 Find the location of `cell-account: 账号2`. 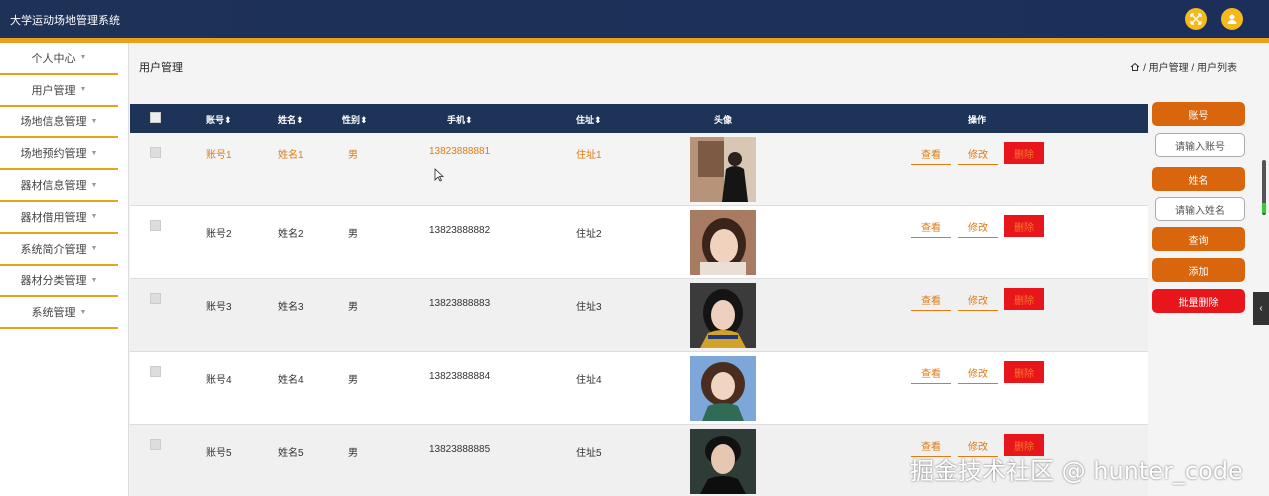

cell-account: 账号2 is located at coordinates (219, 234).